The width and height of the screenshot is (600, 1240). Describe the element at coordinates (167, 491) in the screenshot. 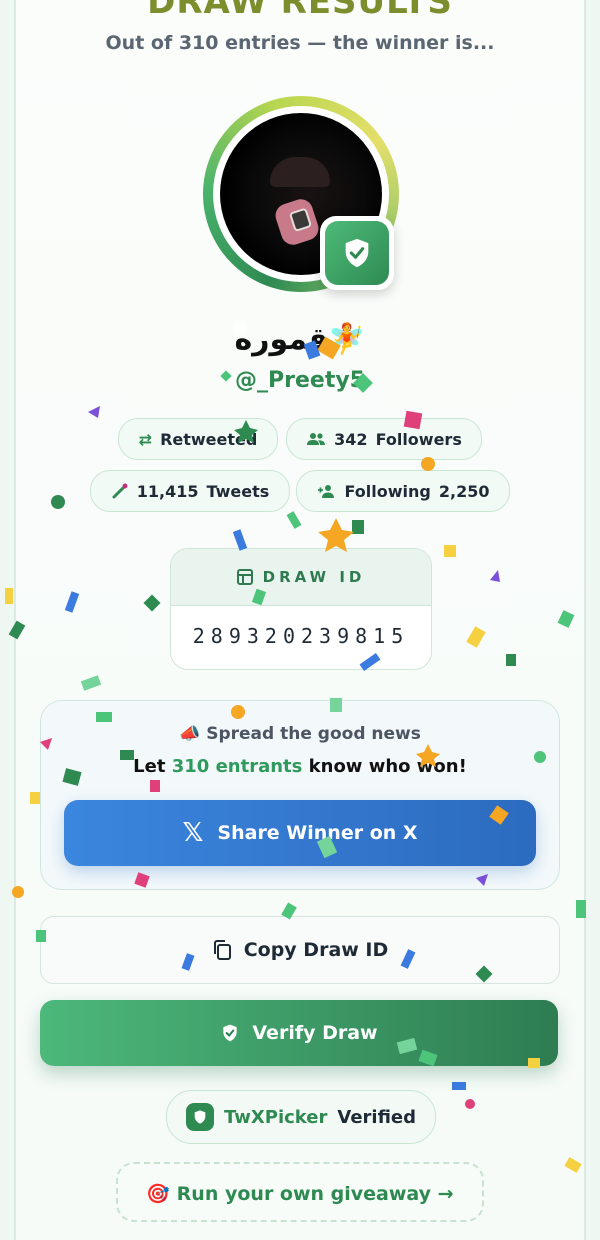

I see `tweets-value: 11,415` at that location.